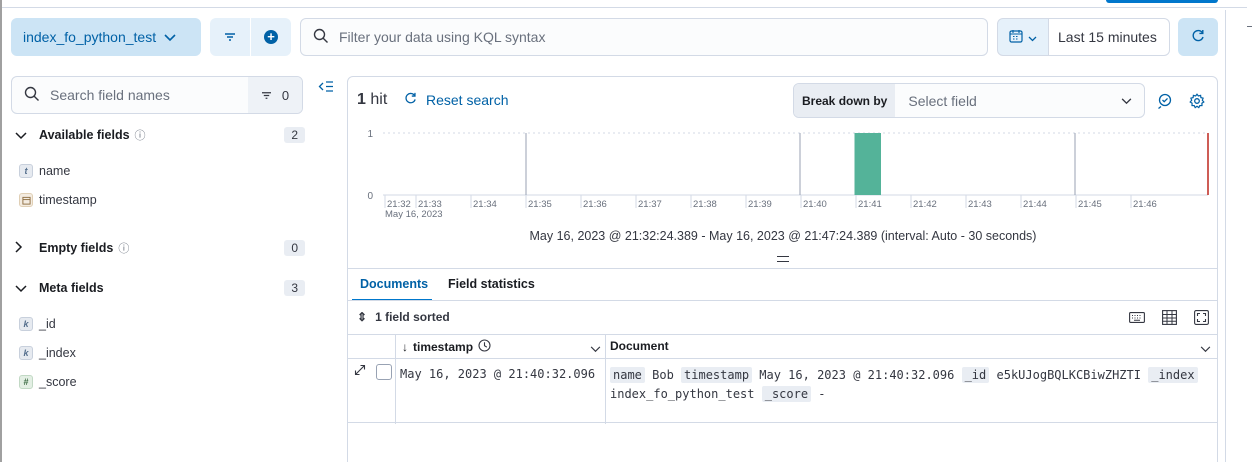  What do you see at coordinates (275, 95) in the screenshot?
I see `field-type-filter-button: 0` at bounding box center [275, 95].